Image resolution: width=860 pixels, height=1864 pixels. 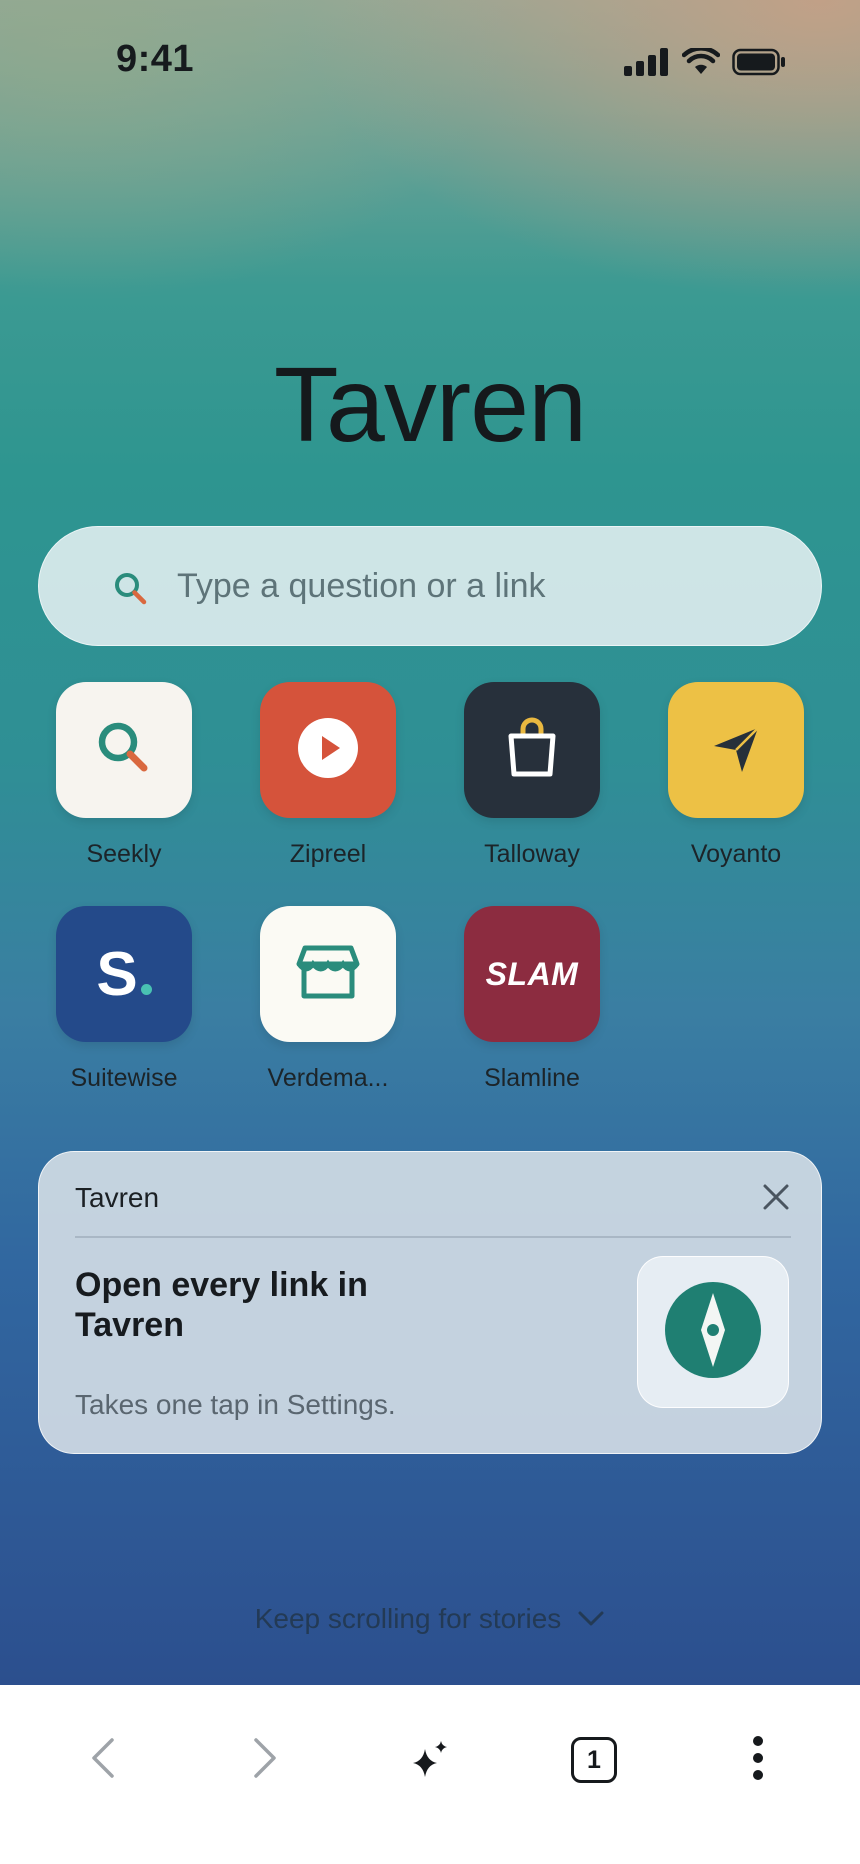 I want to click on app-label: Suitewise, so click(x=124, y=1078).